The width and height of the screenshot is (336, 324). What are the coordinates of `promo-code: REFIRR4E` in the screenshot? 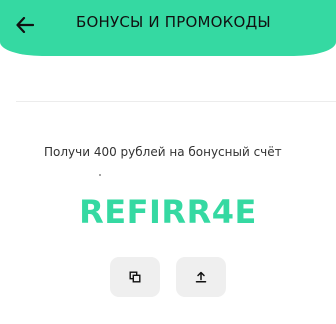 It's located at (168, 212).